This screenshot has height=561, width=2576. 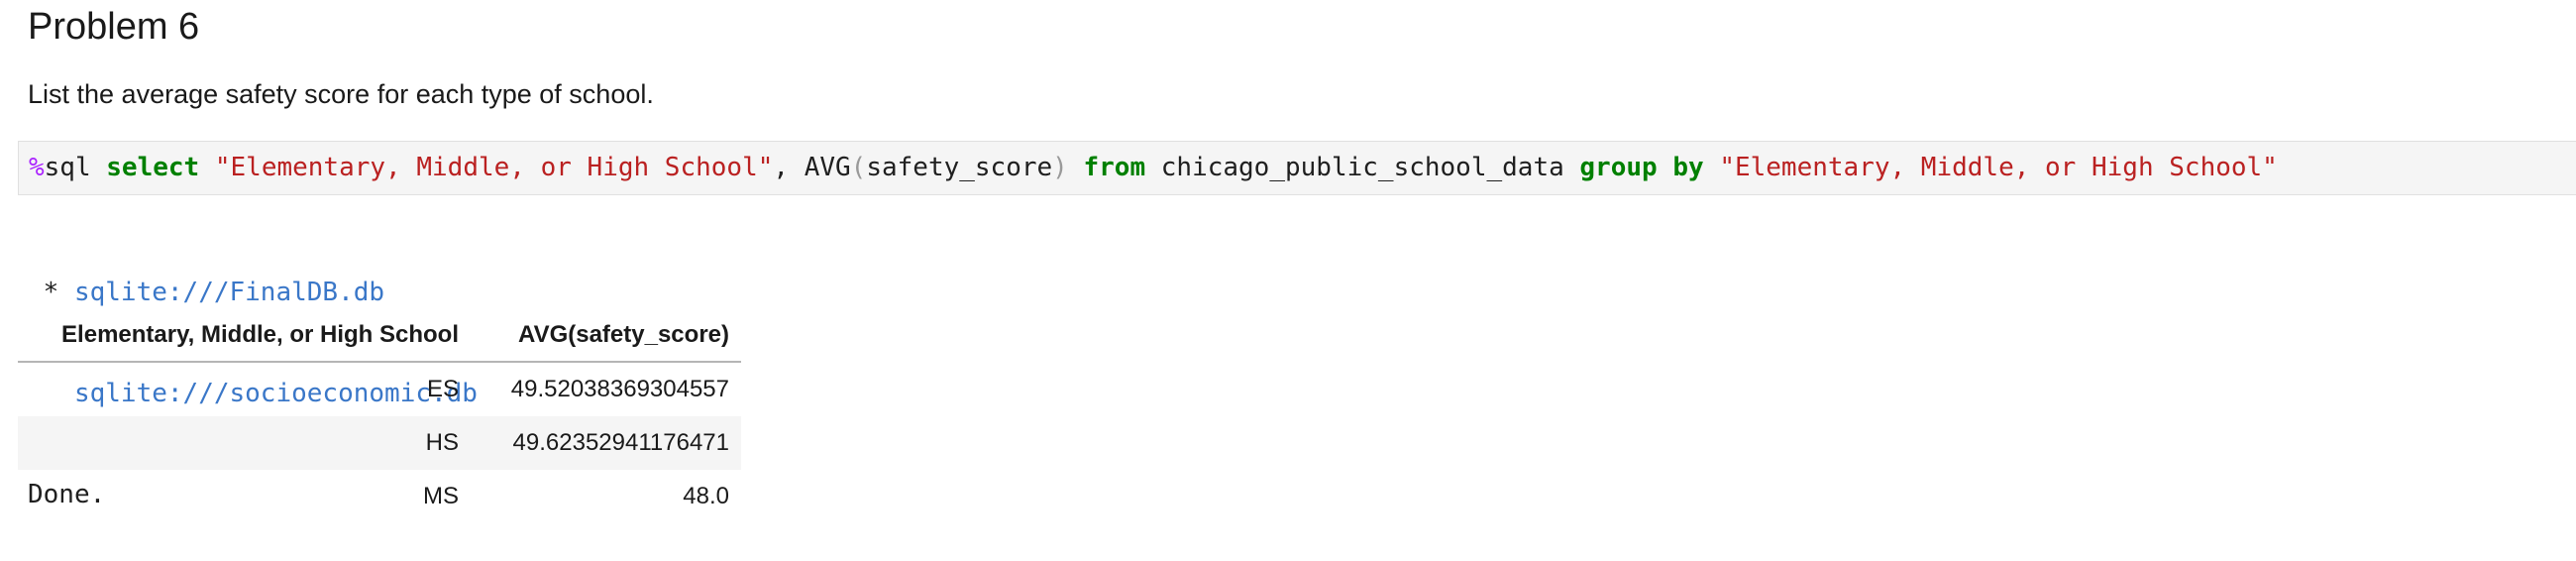 What do you see at coordinates (1688, 168) in the screenshot?
I see `keyword-token: by` at bounding box center [1688, 168].